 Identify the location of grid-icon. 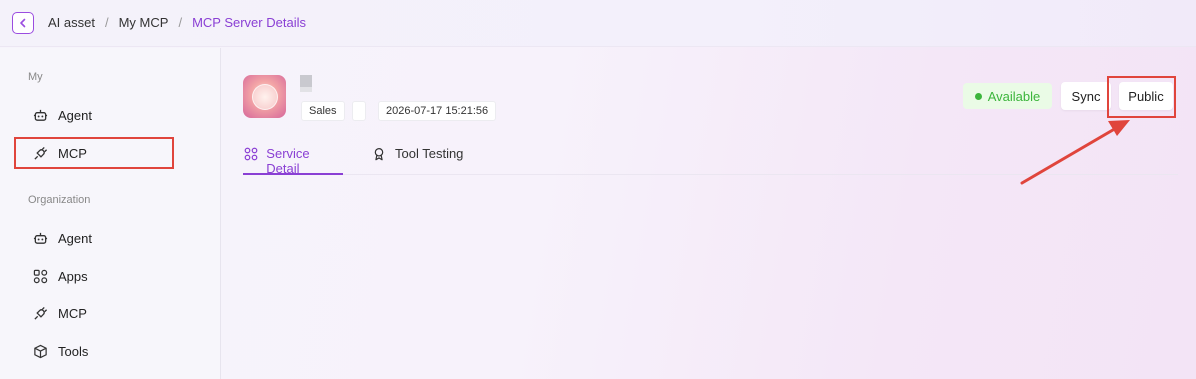
(250, 154).